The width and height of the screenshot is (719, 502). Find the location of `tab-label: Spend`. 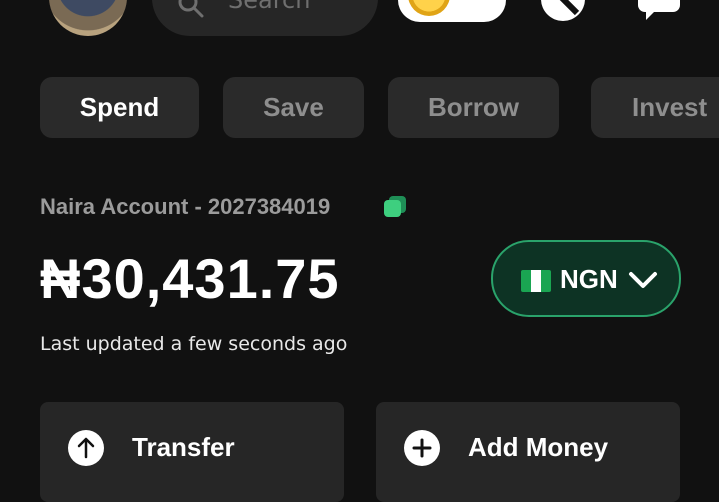

tab-label: Spend is located at coordinates (119, 107).